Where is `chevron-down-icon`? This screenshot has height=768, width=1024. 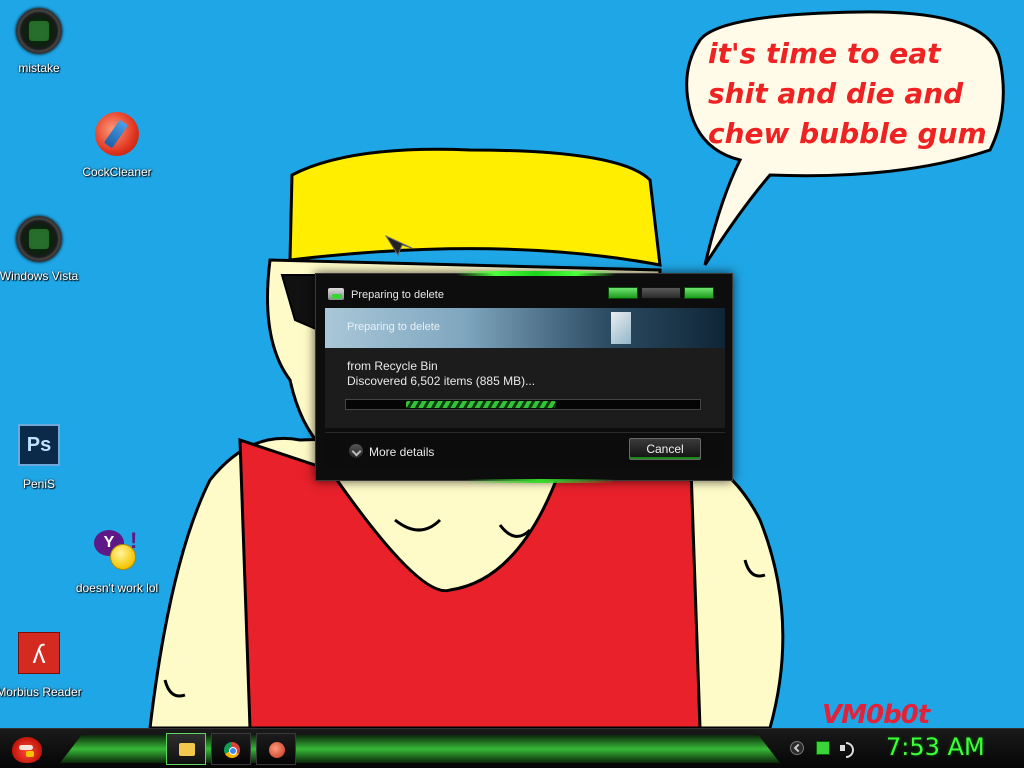 chevron-down-icon is located at coordinates (356, 451).